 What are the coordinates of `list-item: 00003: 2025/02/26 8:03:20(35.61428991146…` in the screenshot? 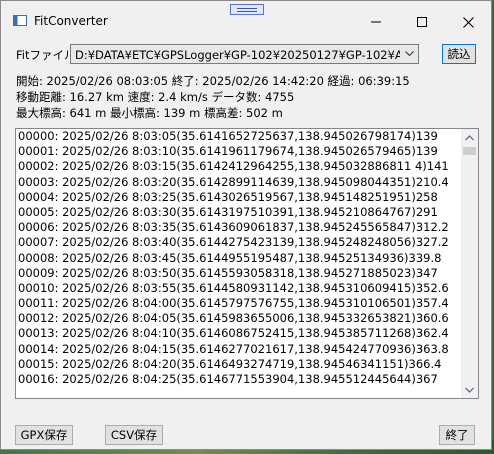 It's located at (238, 182).